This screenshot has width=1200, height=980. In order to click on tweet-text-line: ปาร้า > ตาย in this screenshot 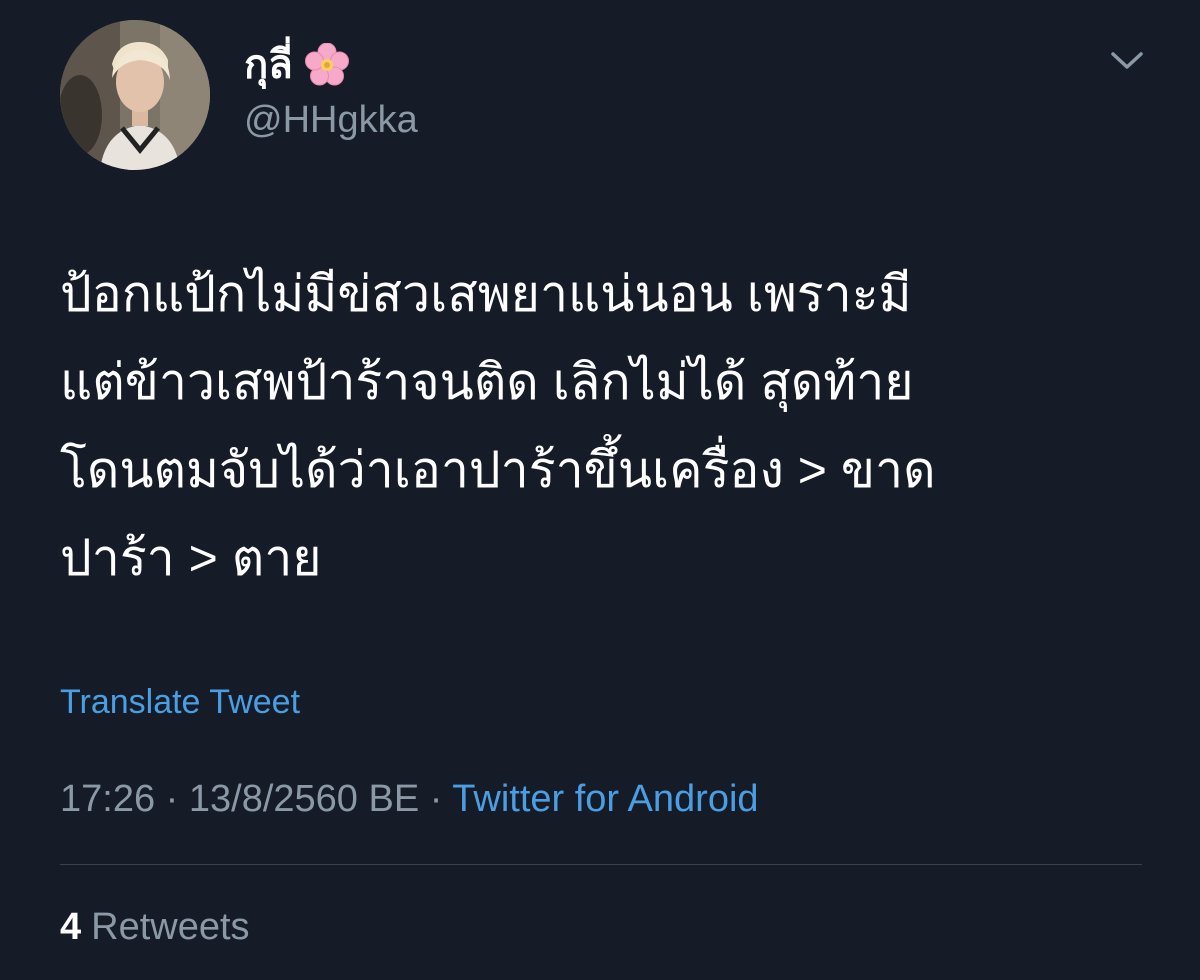, I will do `click(191, 558)`.